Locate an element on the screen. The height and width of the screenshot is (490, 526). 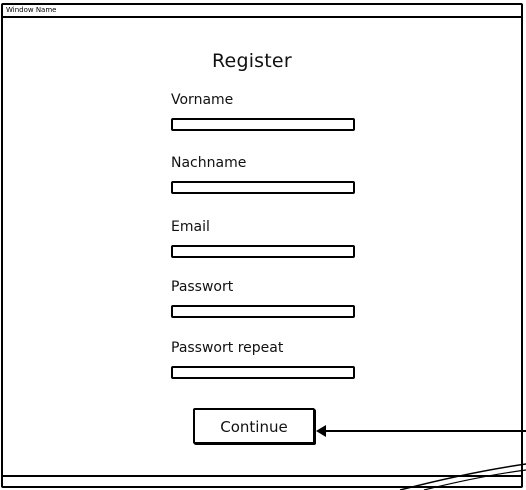
passwort-input is located at coordinates (263, 311).